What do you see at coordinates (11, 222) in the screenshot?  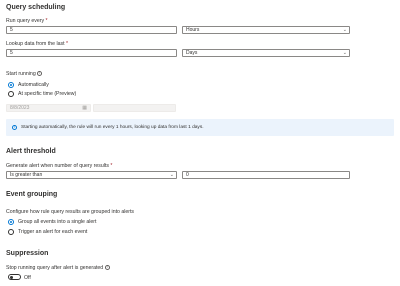 I see `radio-group-single-alert` at bounding box center [11, 222].